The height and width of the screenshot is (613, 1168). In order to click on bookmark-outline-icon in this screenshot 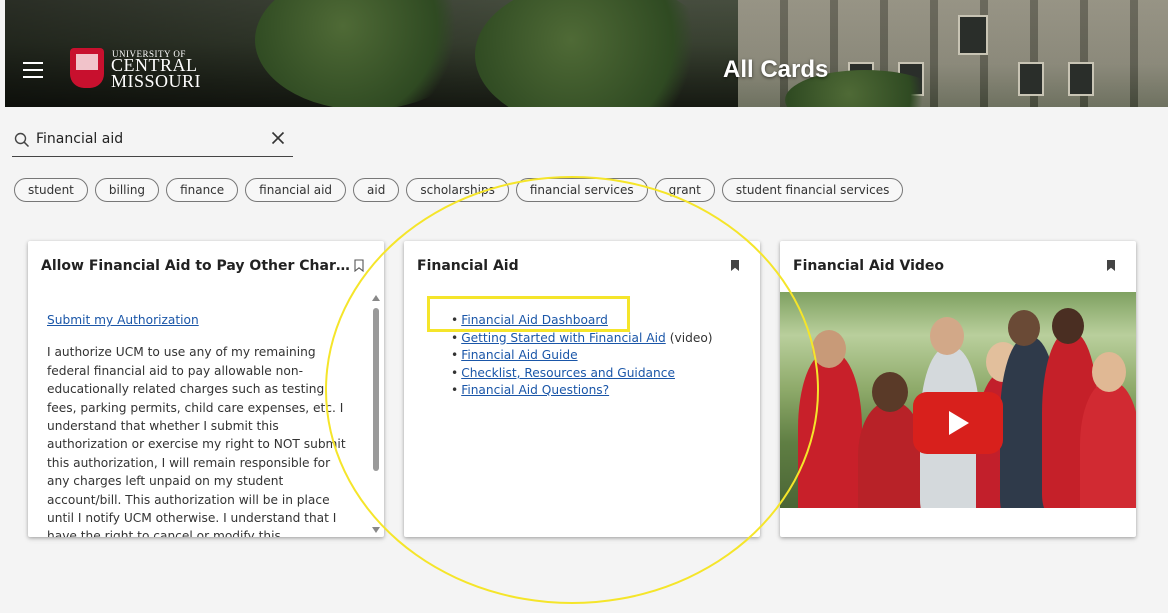, I will do `click(359, 265)`.